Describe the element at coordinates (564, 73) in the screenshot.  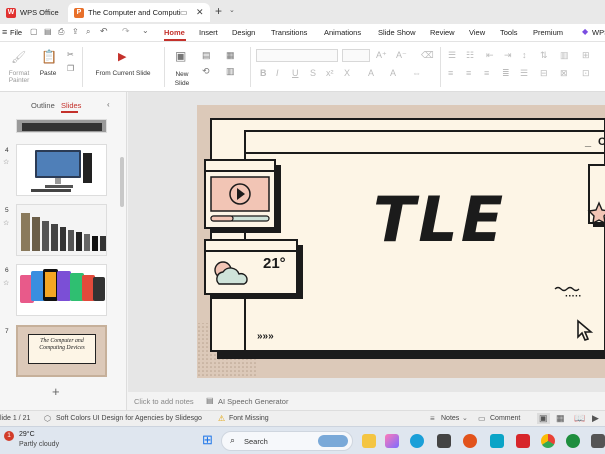
I see `smart-art-icon: ⊠` at that location.